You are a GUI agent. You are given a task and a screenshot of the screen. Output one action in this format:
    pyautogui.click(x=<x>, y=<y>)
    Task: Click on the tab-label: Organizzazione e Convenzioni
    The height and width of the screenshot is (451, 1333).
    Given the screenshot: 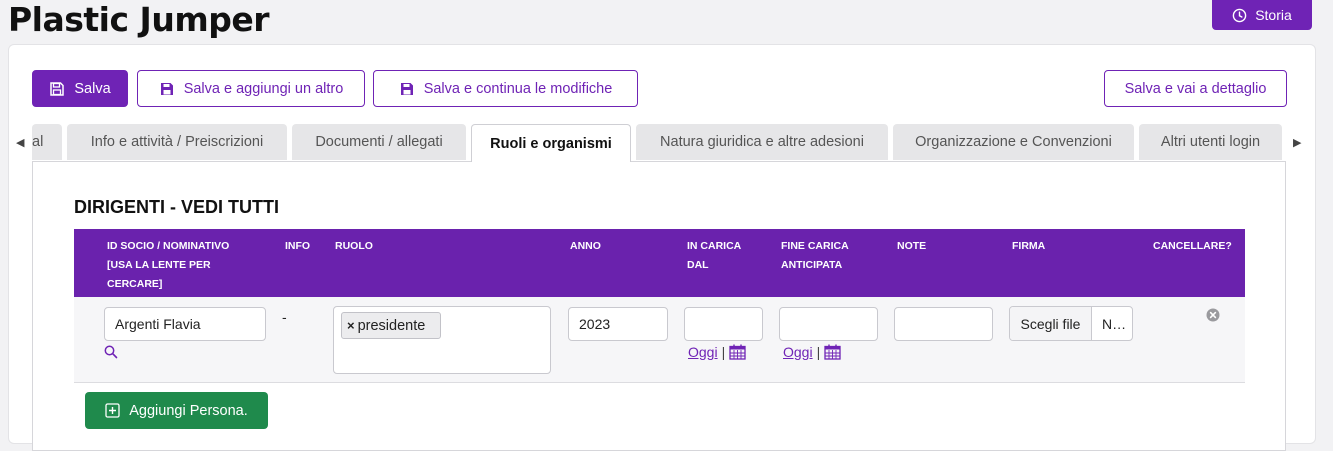 What is the action you would take?
    pyautogui.click(x=1013, y=142)
    